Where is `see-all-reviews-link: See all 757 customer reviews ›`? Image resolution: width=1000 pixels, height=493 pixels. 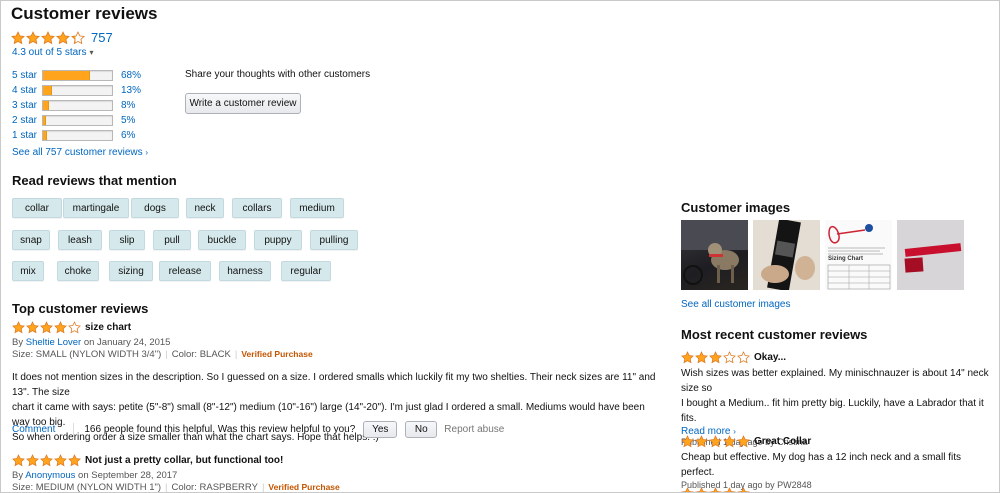
see-all-reviews-link: See all 757 customer reviews › is located at coordinates (80, 152).